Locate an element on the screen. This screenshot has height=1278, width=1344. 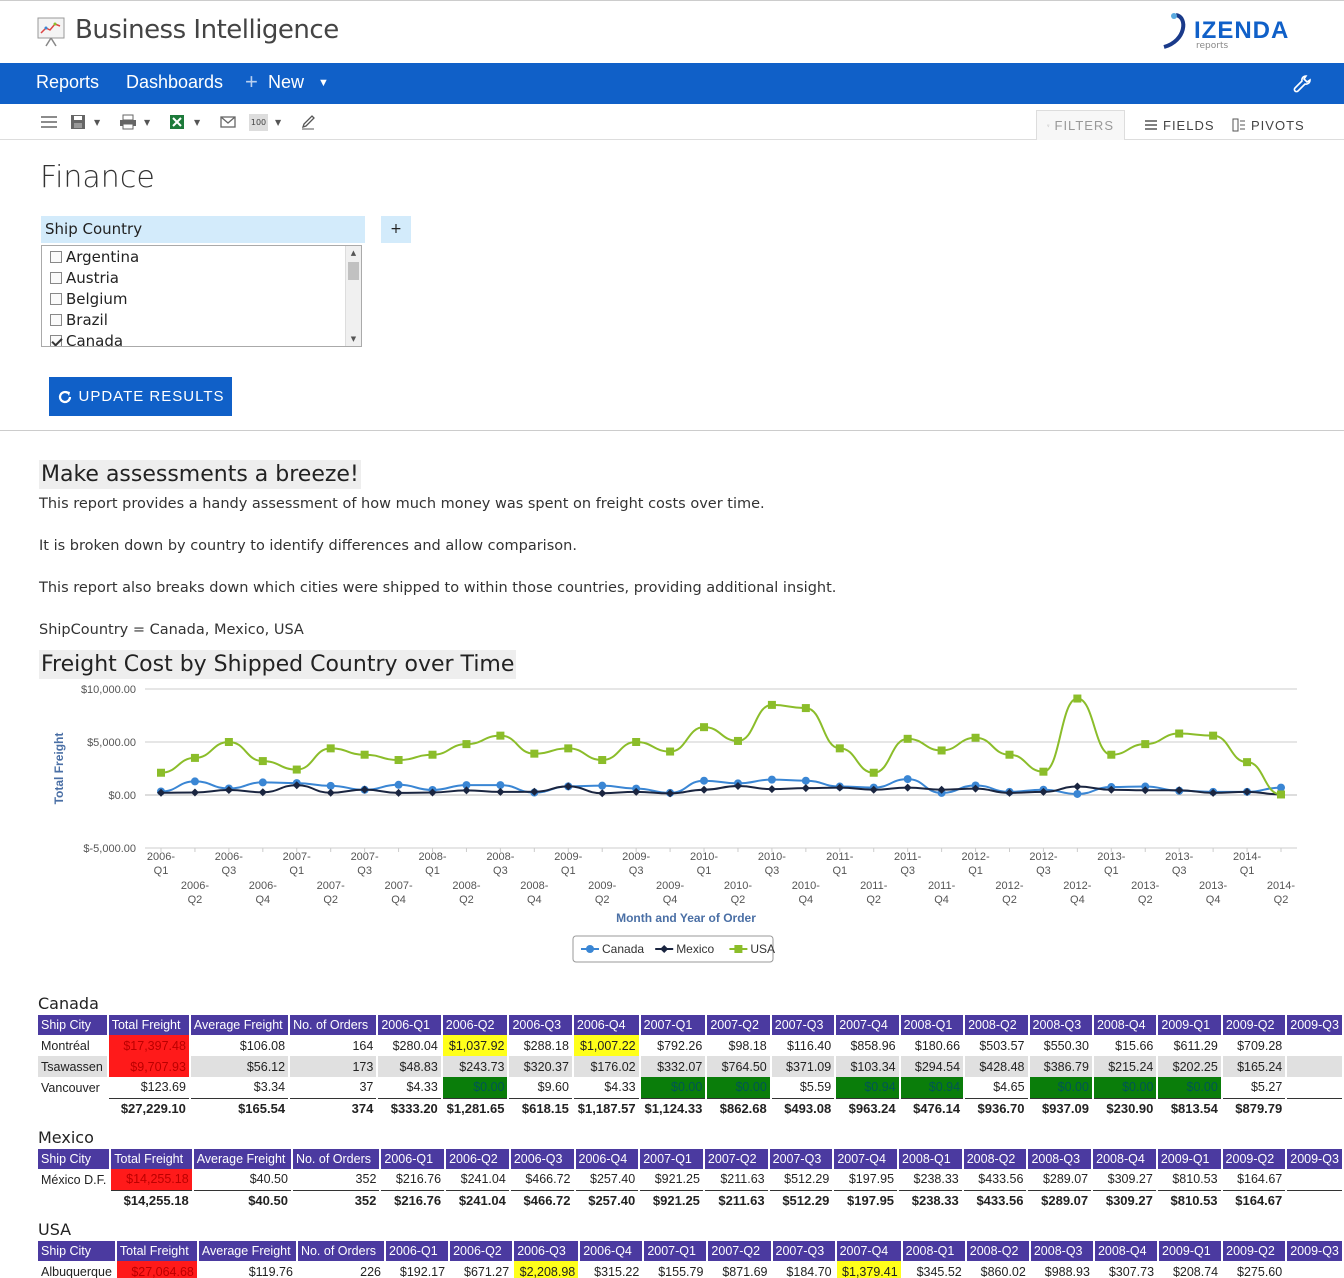
scroll-thumb is located at coordinates (353, 271).